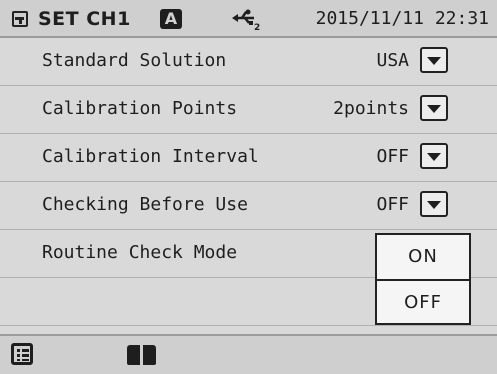 The height and width of the screenshot is (374, 497). I want to click on setting-label: Calibration Interval, so click(150, 156).